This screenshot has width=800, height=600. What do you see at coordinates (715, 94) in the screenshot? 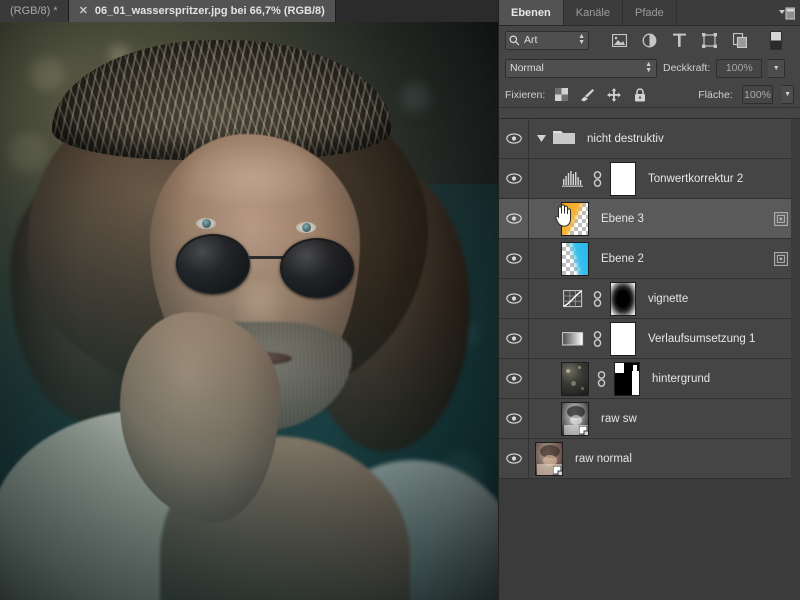
I see `fill-label: Fläche:` at bounding box center [715, 94].